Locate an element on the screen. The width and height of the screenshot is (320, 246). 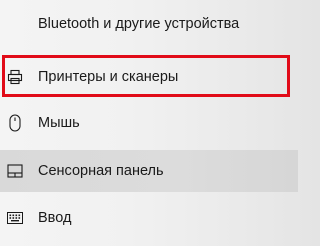
sidebar-item-label: Bluetooth и другие устройства is located at coordinates (139, 24).